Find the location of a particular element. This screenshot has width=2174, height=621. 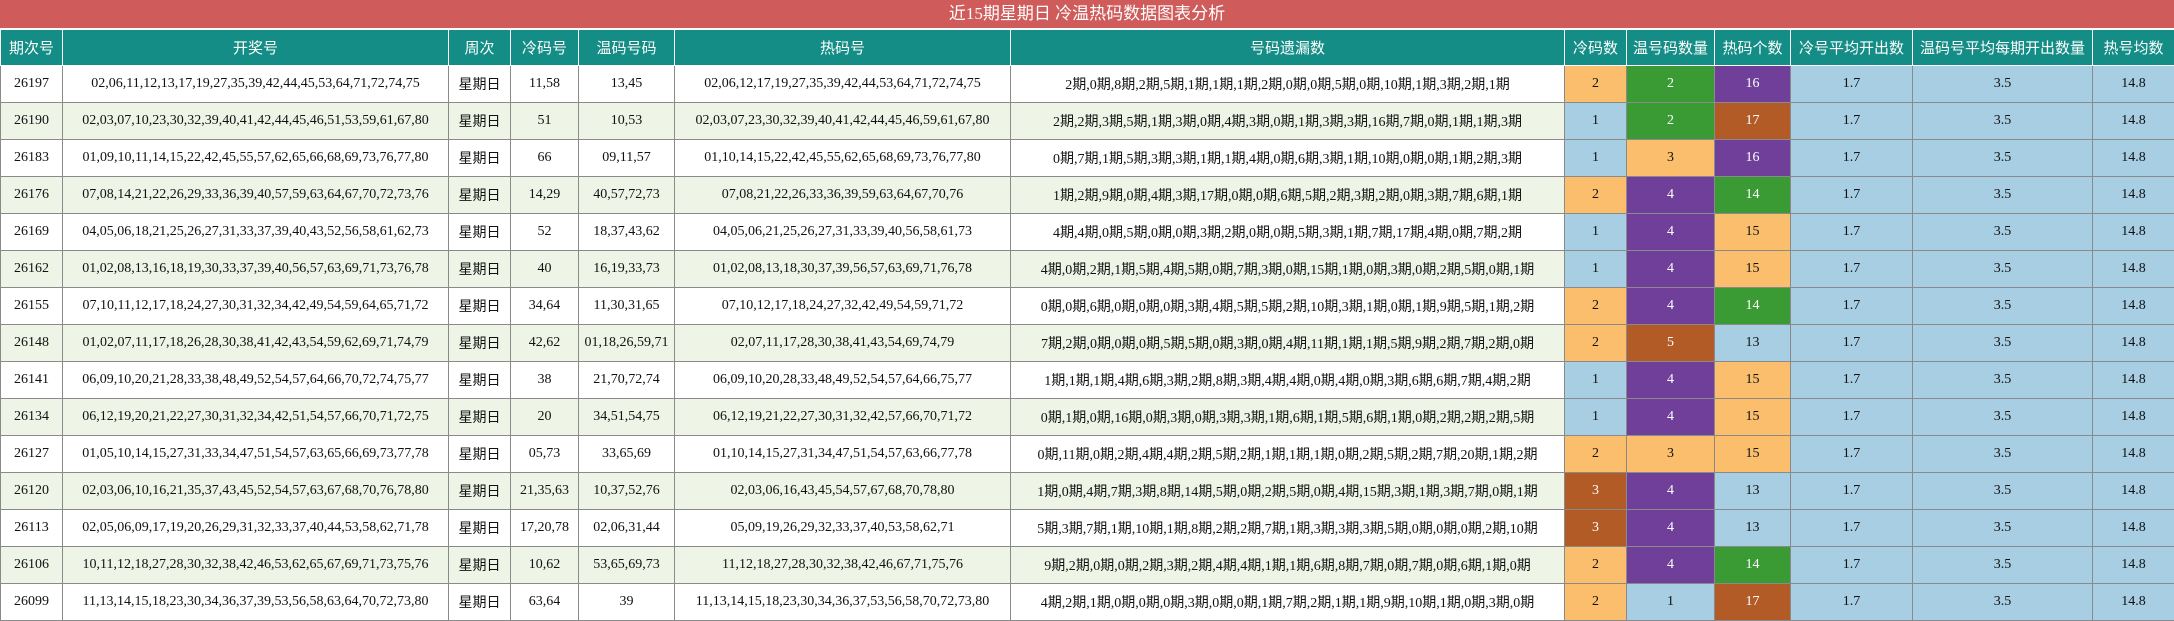

col-header-period: 期次号 is located at coordinates (32, 48).